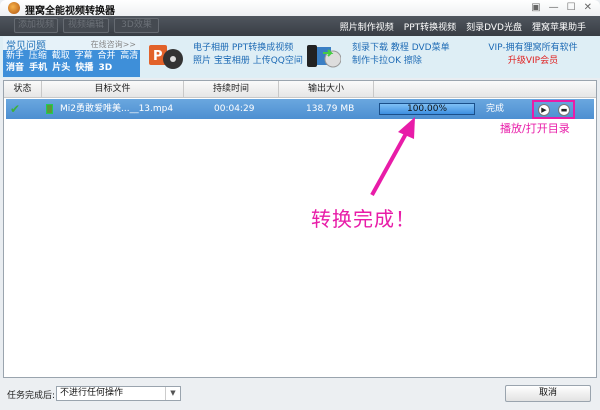 This screenshot has width=600, height=410. What do you see at coordinates (548, 393) in the screenshot?
I see `cancel-button: 取消` at bounding box center [548, 393].